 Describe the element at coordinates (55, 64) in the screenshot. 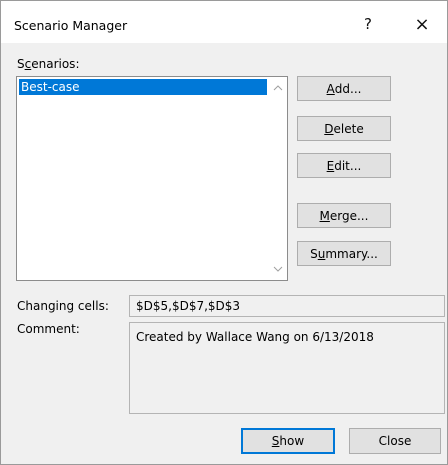

I see `scenarios-label-suffix: enarios:` at that location.